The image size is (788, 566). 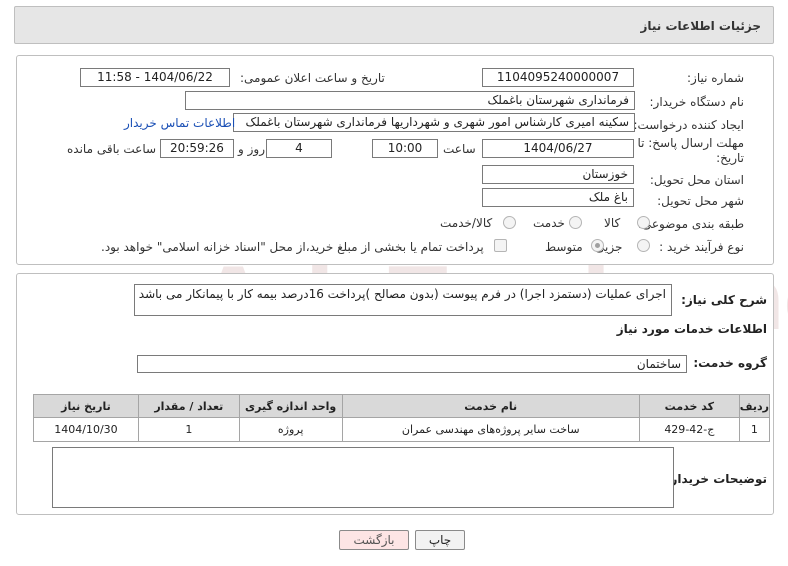 I want to click on print-button: چاپ, so click(x=440, y=540).